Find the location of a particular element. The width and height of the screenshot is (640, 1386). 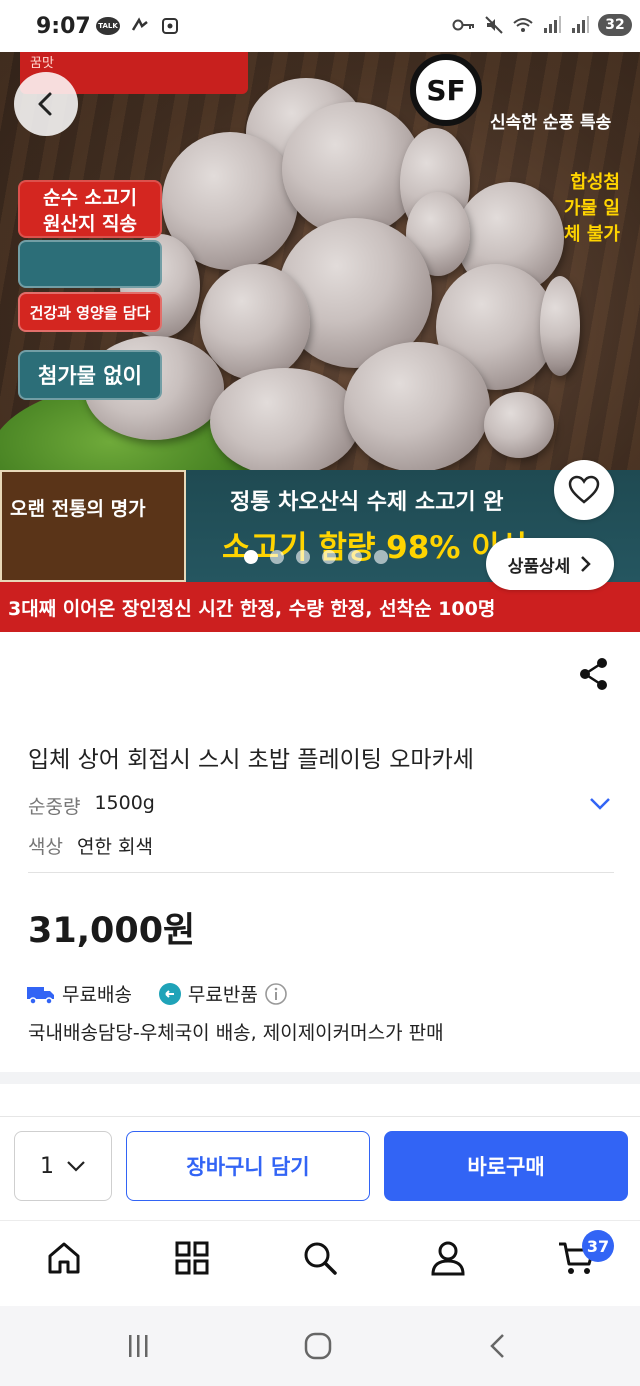

info-icon is located at coordinates (276, 994).